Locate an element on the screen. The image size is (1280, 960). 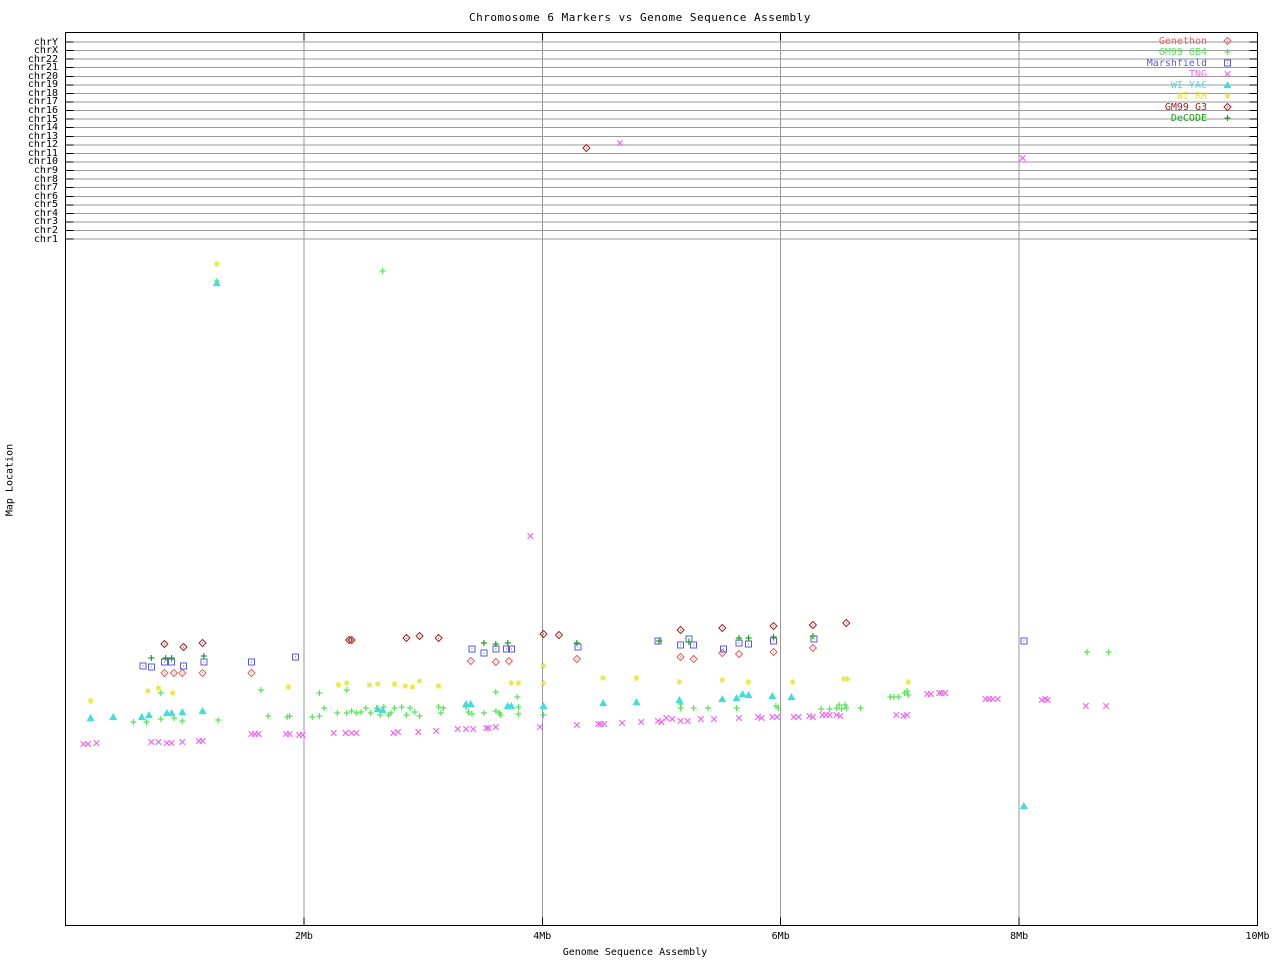
x-axis-label: Genome Sequence Assembly is located at coordinates (635, 952).